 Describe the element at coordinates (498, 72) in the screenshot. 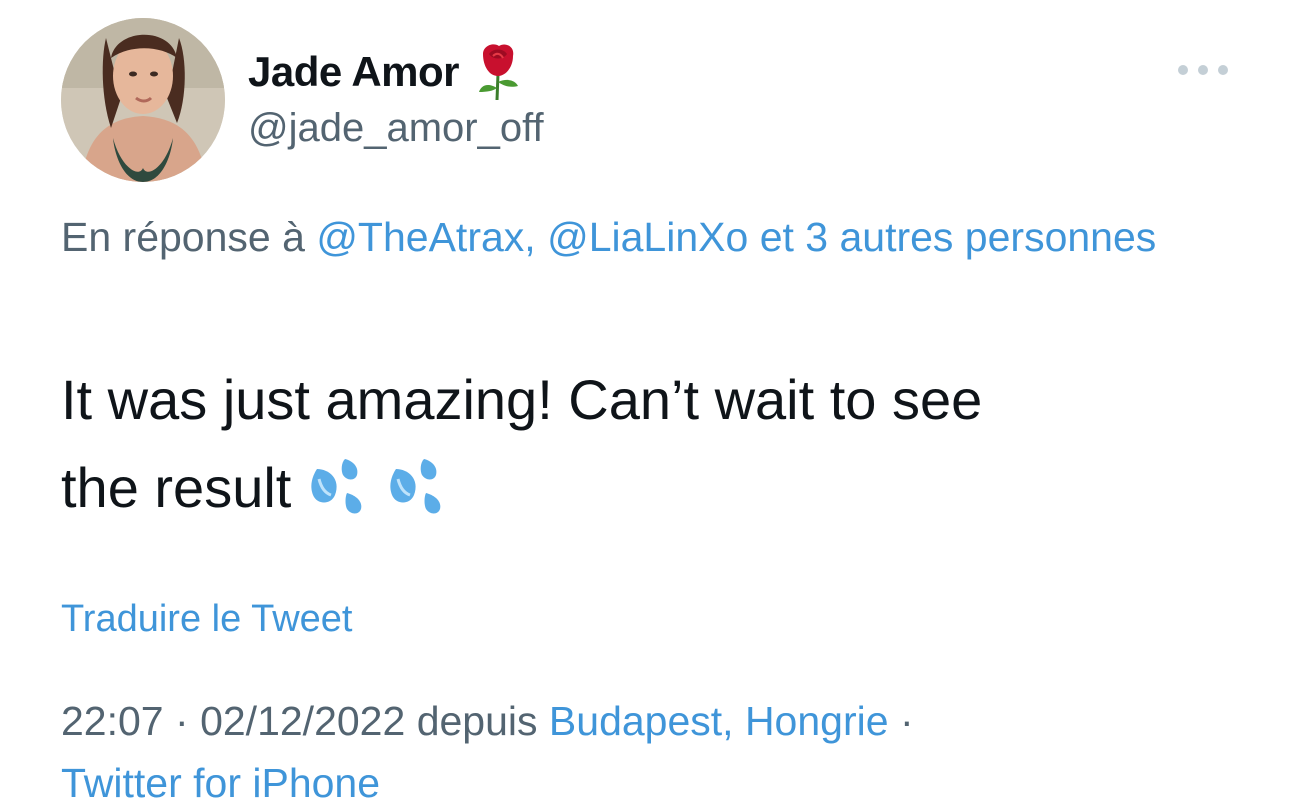

I see `rose-icon` at that location.